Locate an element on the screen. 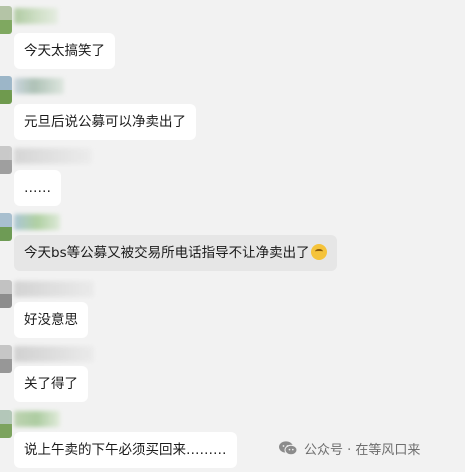 The image size is (465, 472). message-text: 元旦后说公募可以净卖出了 is located at coordinates (105, 122).